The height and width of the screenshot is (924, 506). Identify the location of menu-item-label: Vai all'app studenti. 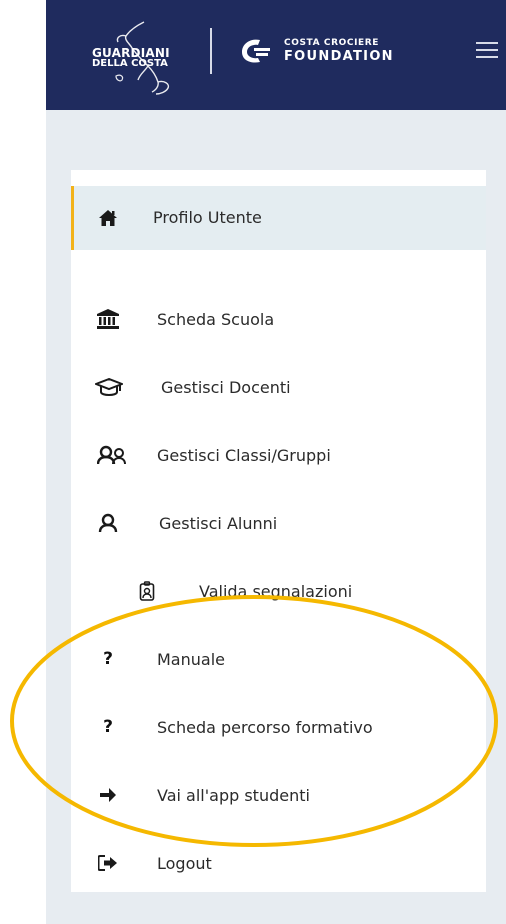
(233, 795).